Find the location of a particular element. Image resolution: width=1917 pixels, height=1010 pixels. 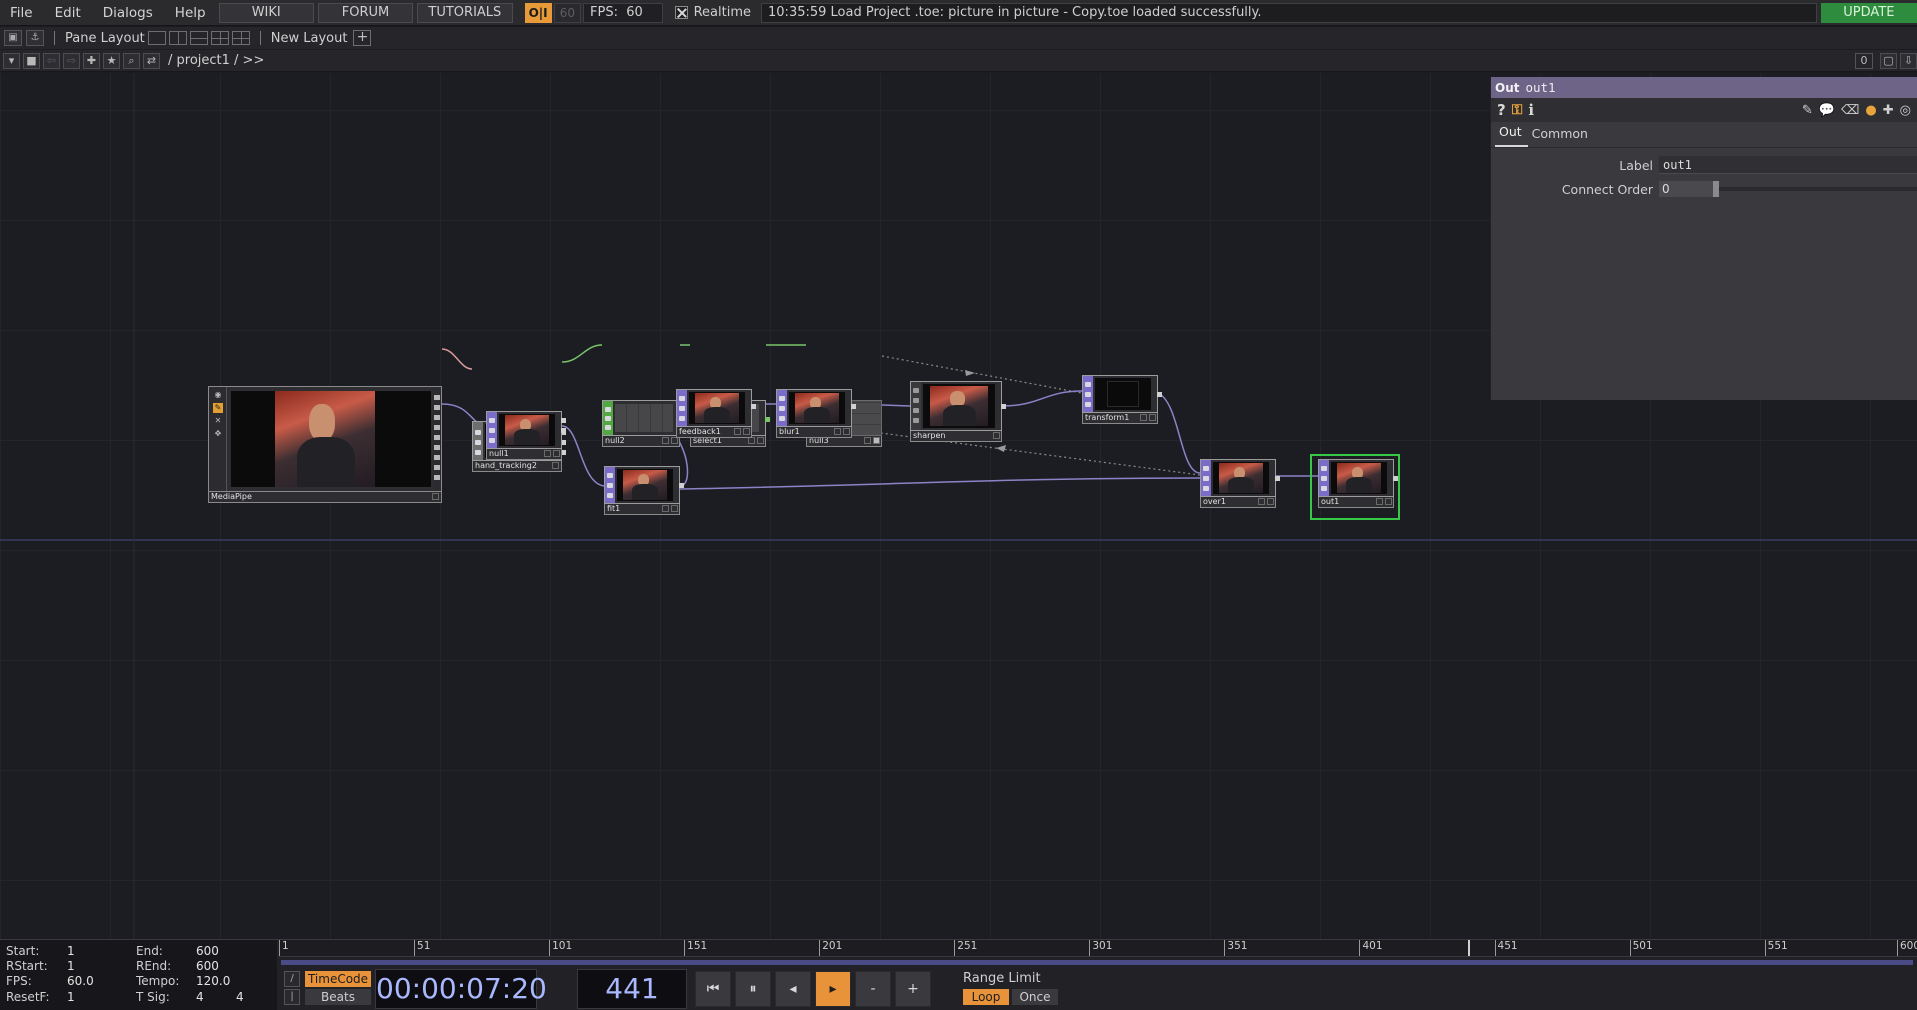

param-connect-order-slider is located at coordinates (1815, 189).